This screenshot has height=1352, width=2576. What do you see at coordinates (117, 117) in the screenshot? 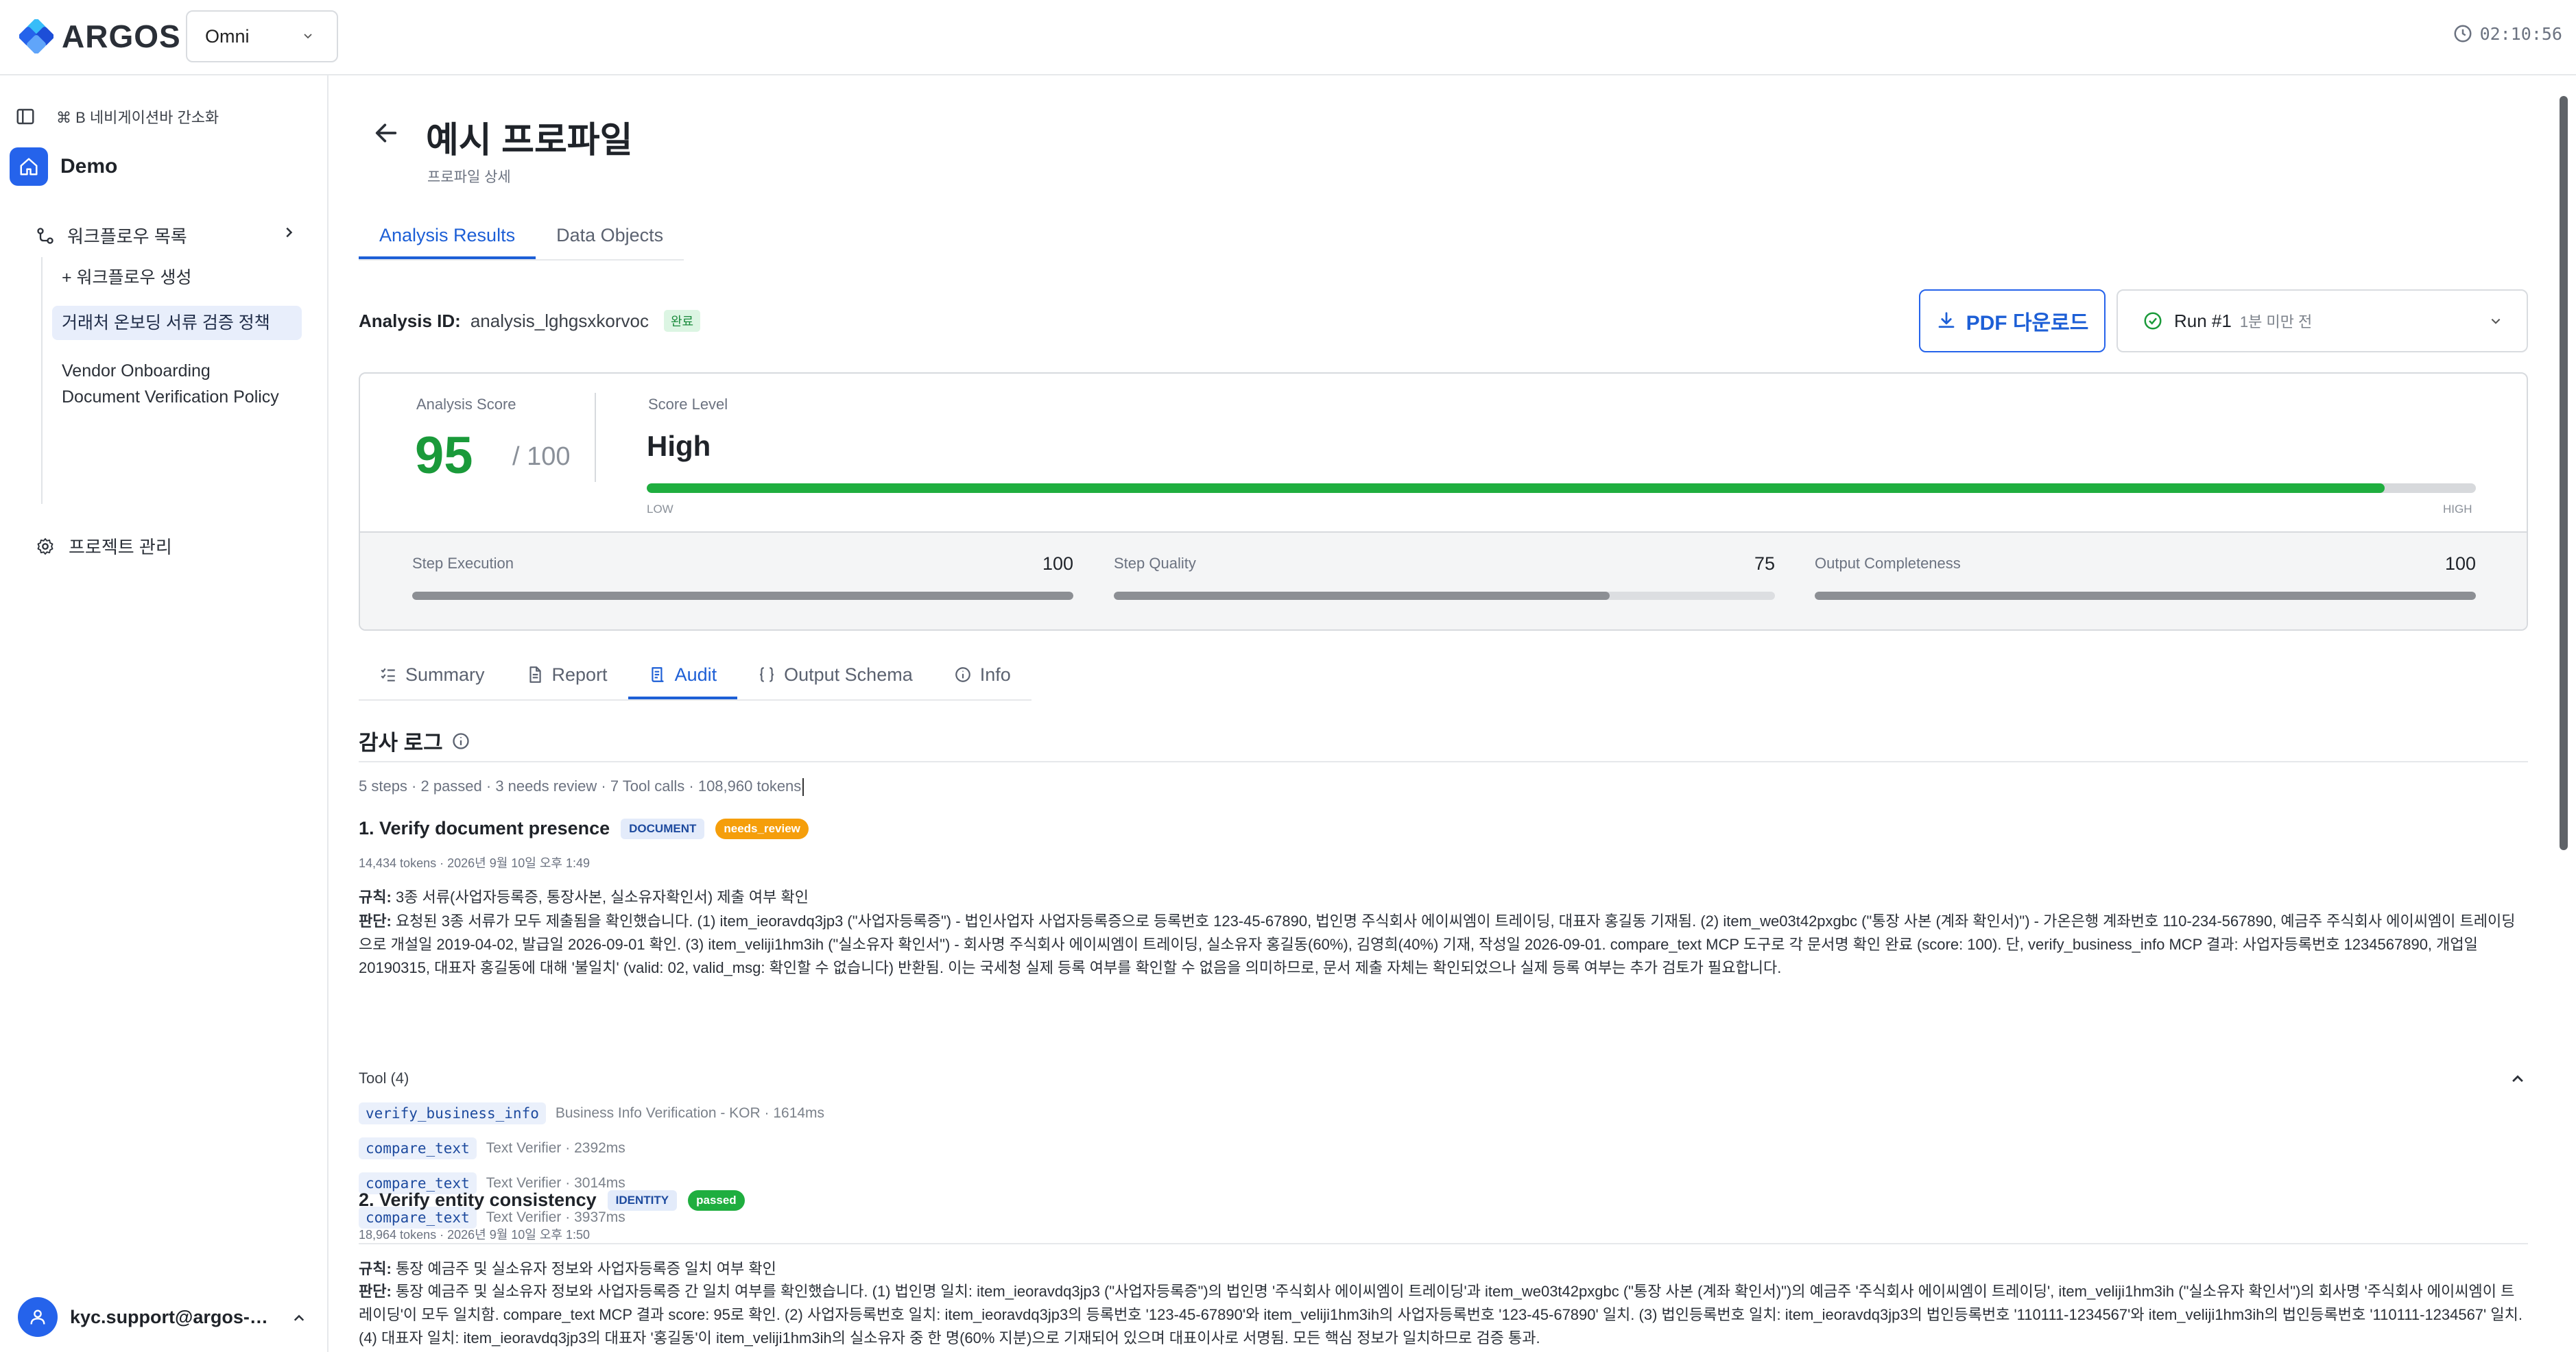
I see `sidebar-collapse-toggle: ⌘ B 네비게이션바 간소화` at bounding box center [117, 117].